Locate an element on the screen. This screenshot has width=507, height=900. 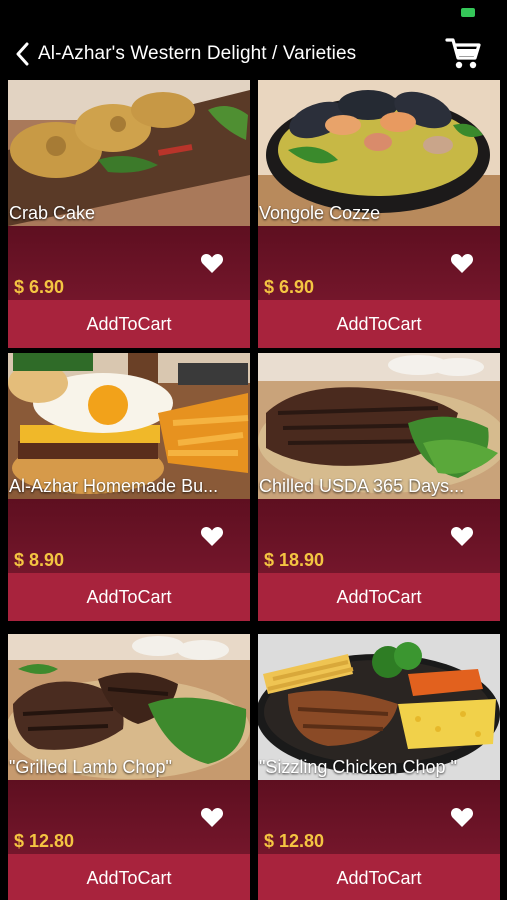
shopping-cart-icon is located at coordinates (463, 53).